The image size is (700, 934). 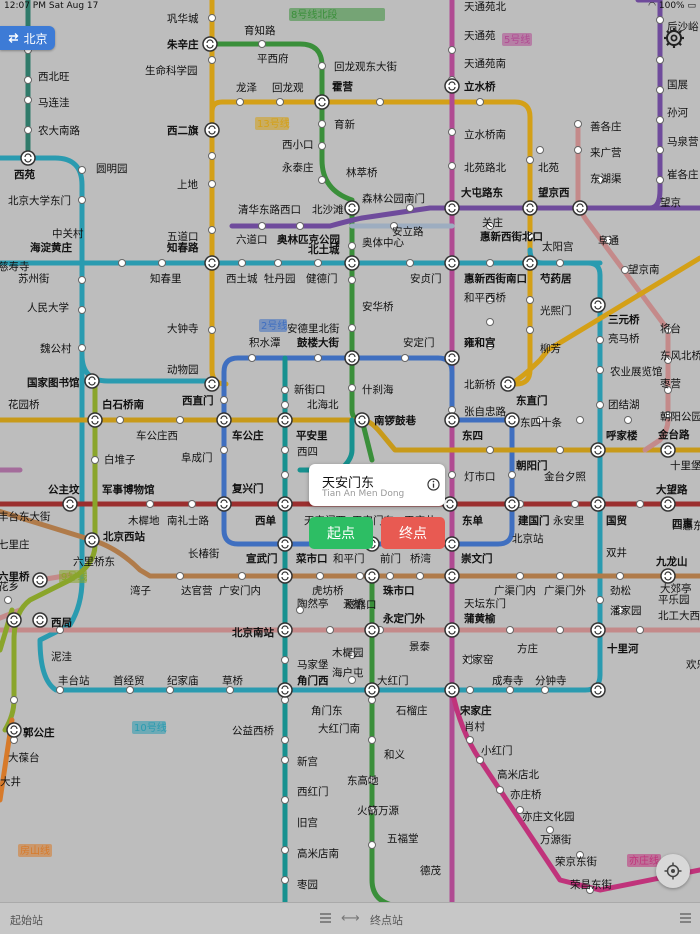 I want to click on station-label: 金台路, so click(x=673, y=434).